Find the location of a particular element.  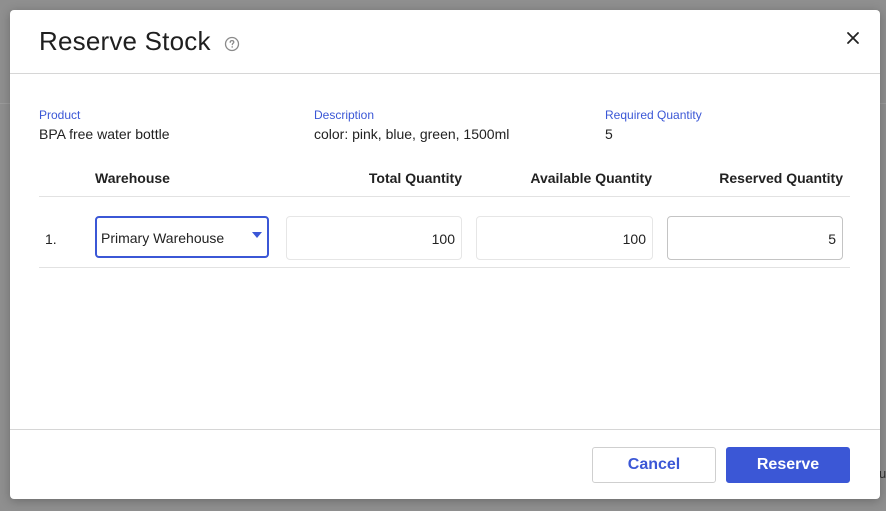

description-label: Description is located at coordinates (344, 115).